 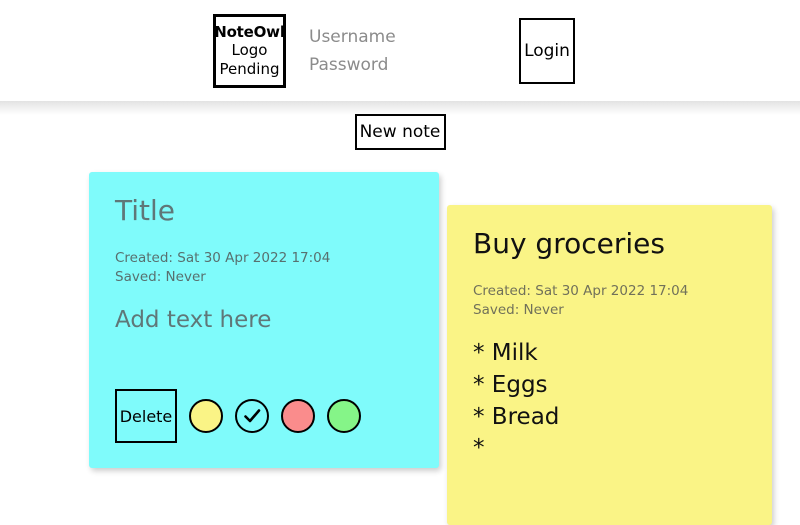 I want to click on logo-placeholder-box: NoteOwl Logo Pending, so click(x=249, y=50).